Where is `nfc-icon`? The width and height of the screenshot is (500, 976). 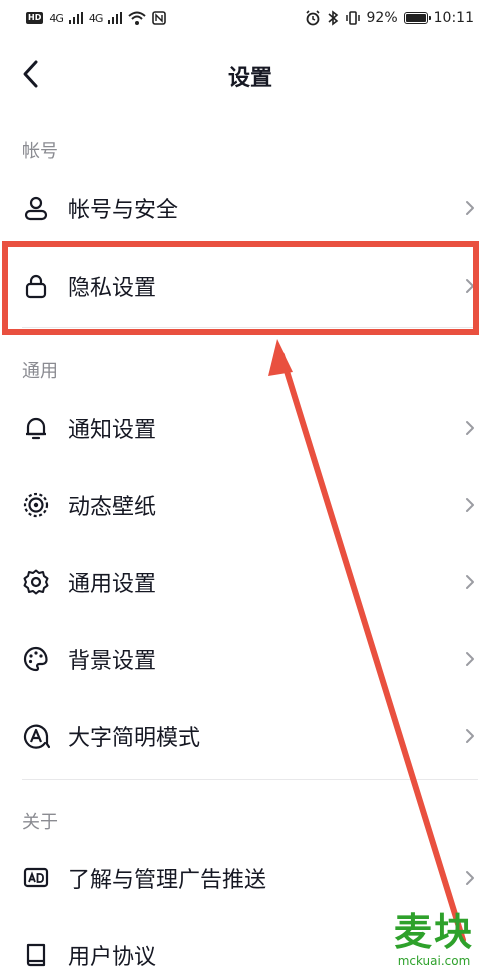
nfc-icon is located at coordinates (159, 18).